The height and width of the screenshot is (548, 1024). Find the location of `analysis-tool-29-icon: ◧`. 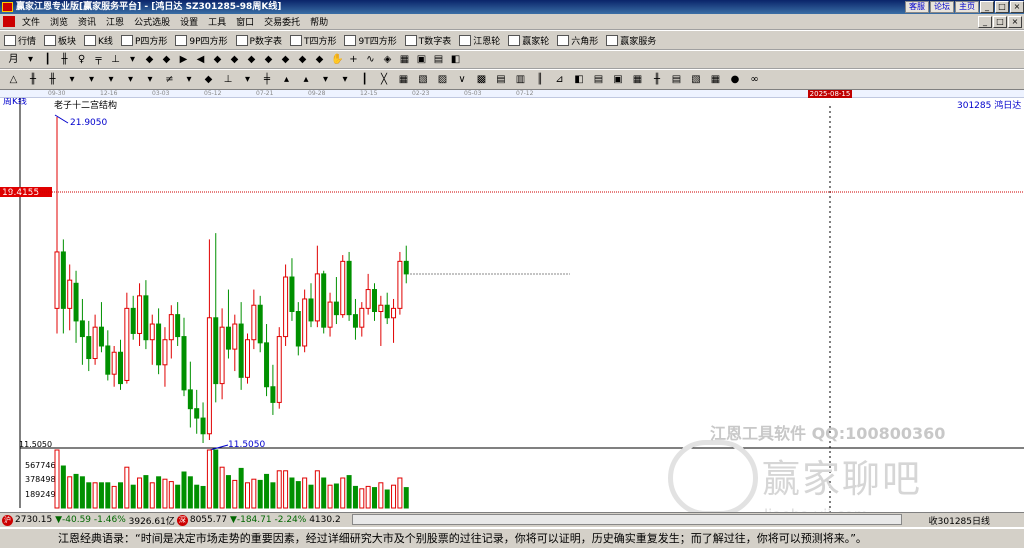

analysis-tool-29-icon: ◧ is located at coordinates (579, 79).